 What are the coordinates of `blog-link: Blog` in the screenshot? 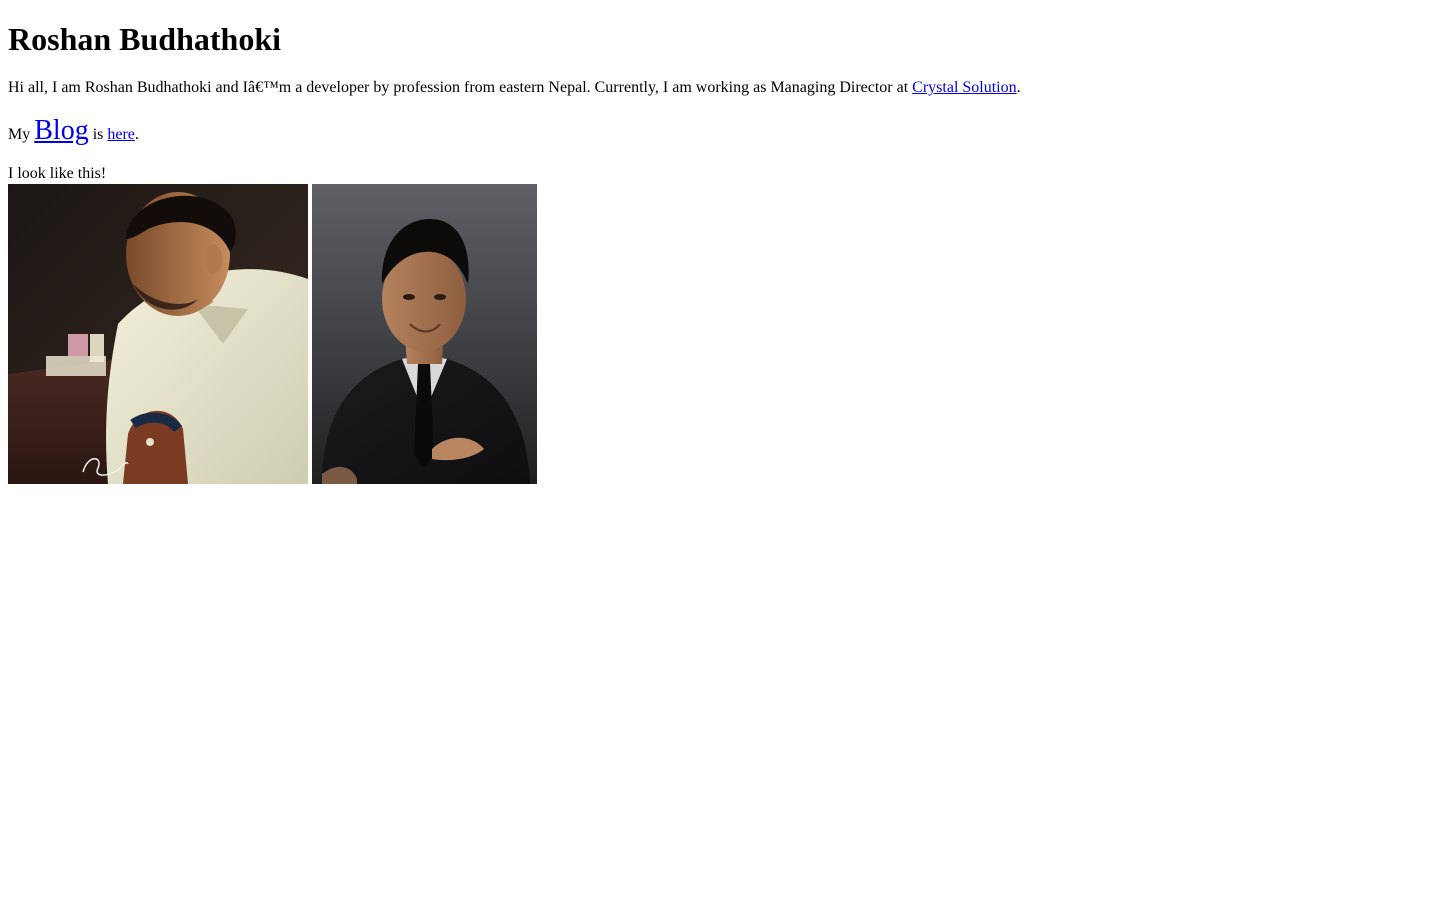 It's located at (61, 130).